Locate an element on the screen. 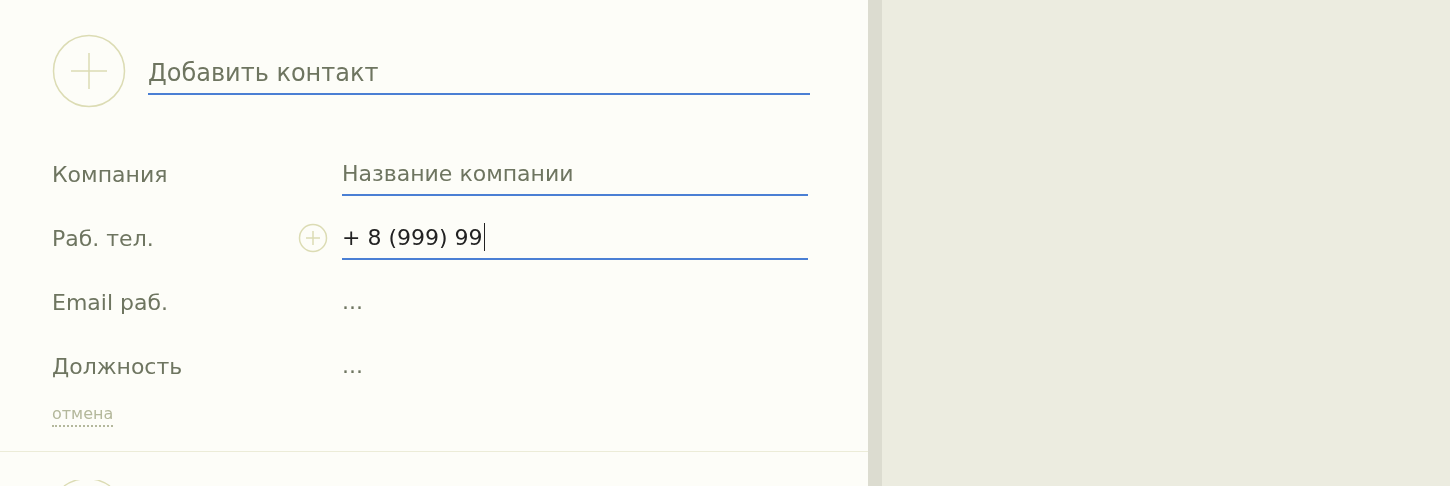 Image resolution: width=1450 pixels, height=486 pixels. field-label: Email раб. is located at coordinates (111, 302).